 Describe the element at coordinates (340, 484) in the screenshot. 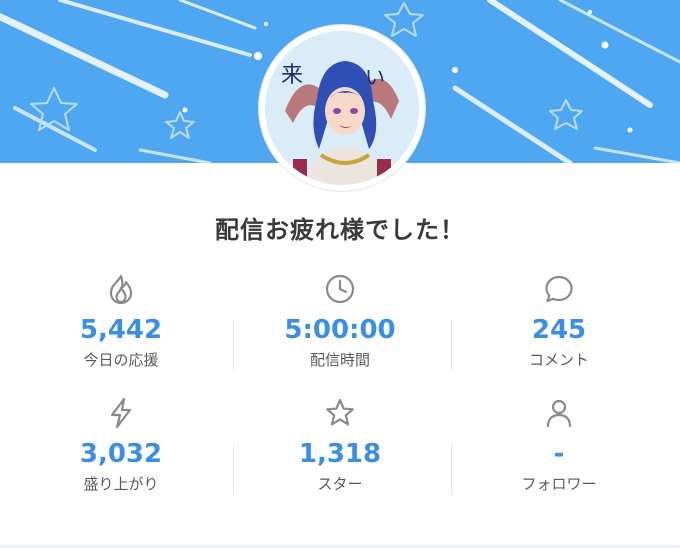

I see `stat-stars-label: スター` at that location.